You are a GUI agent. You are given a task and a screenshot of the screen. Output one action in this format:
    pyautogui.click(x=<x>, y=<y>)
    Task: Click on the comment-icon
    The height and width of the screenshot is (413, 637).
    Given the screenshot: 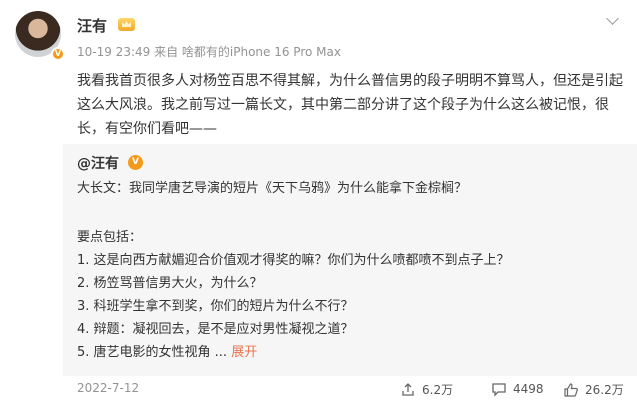 What is the action you would take?
    pyautogui.click(x=499, y=390)
    